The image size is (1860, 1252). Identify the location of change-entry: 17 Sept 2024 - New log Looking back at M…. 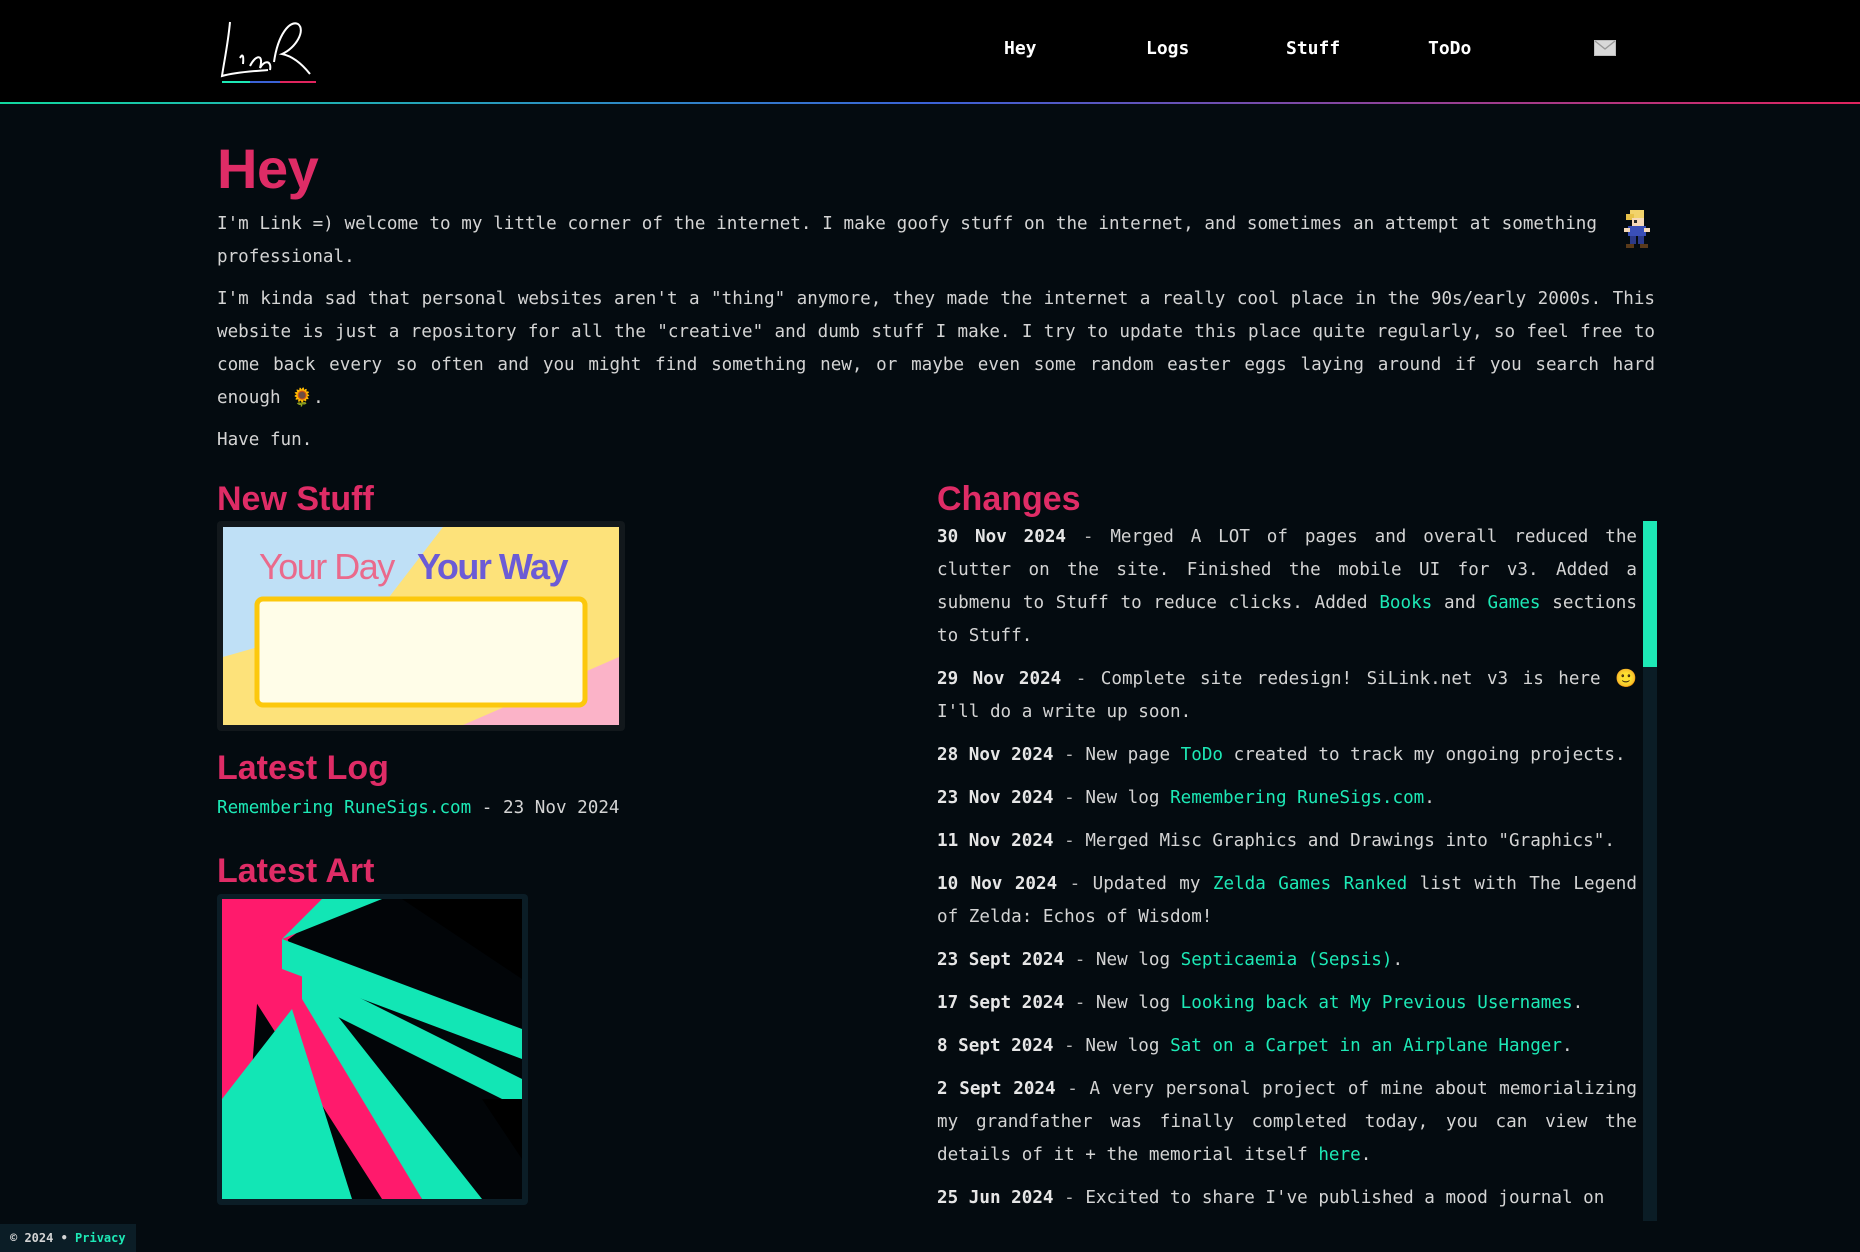
(1287, 1003).